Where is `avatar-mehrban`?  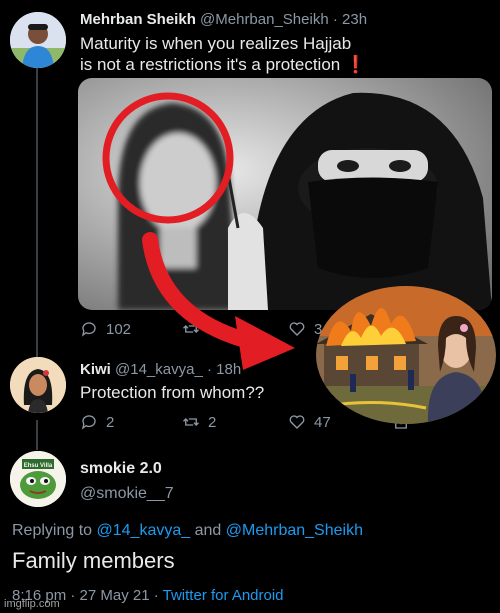 avatar-mehrban is located at coordinates (38, 40).